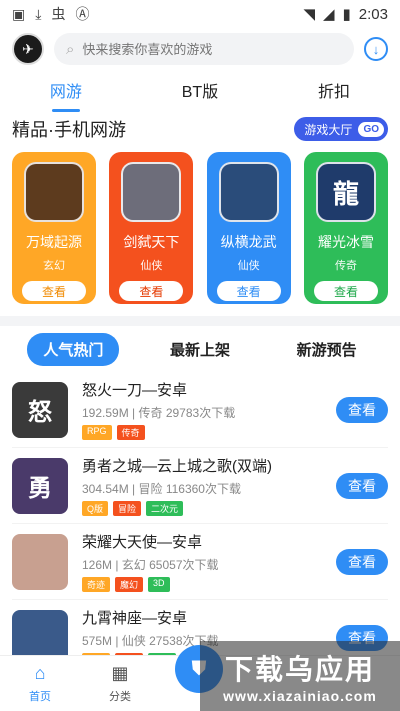  Describe the element at coordinates (130, 432) in the screenshot. I see `tag-badge: 传奇` at that location.